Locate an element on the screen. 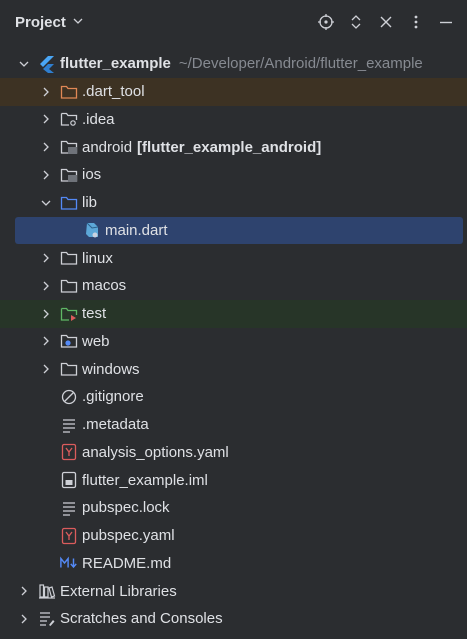  tree-node-scratches: Scratches and Consoles is located at coordinates (233, 619).